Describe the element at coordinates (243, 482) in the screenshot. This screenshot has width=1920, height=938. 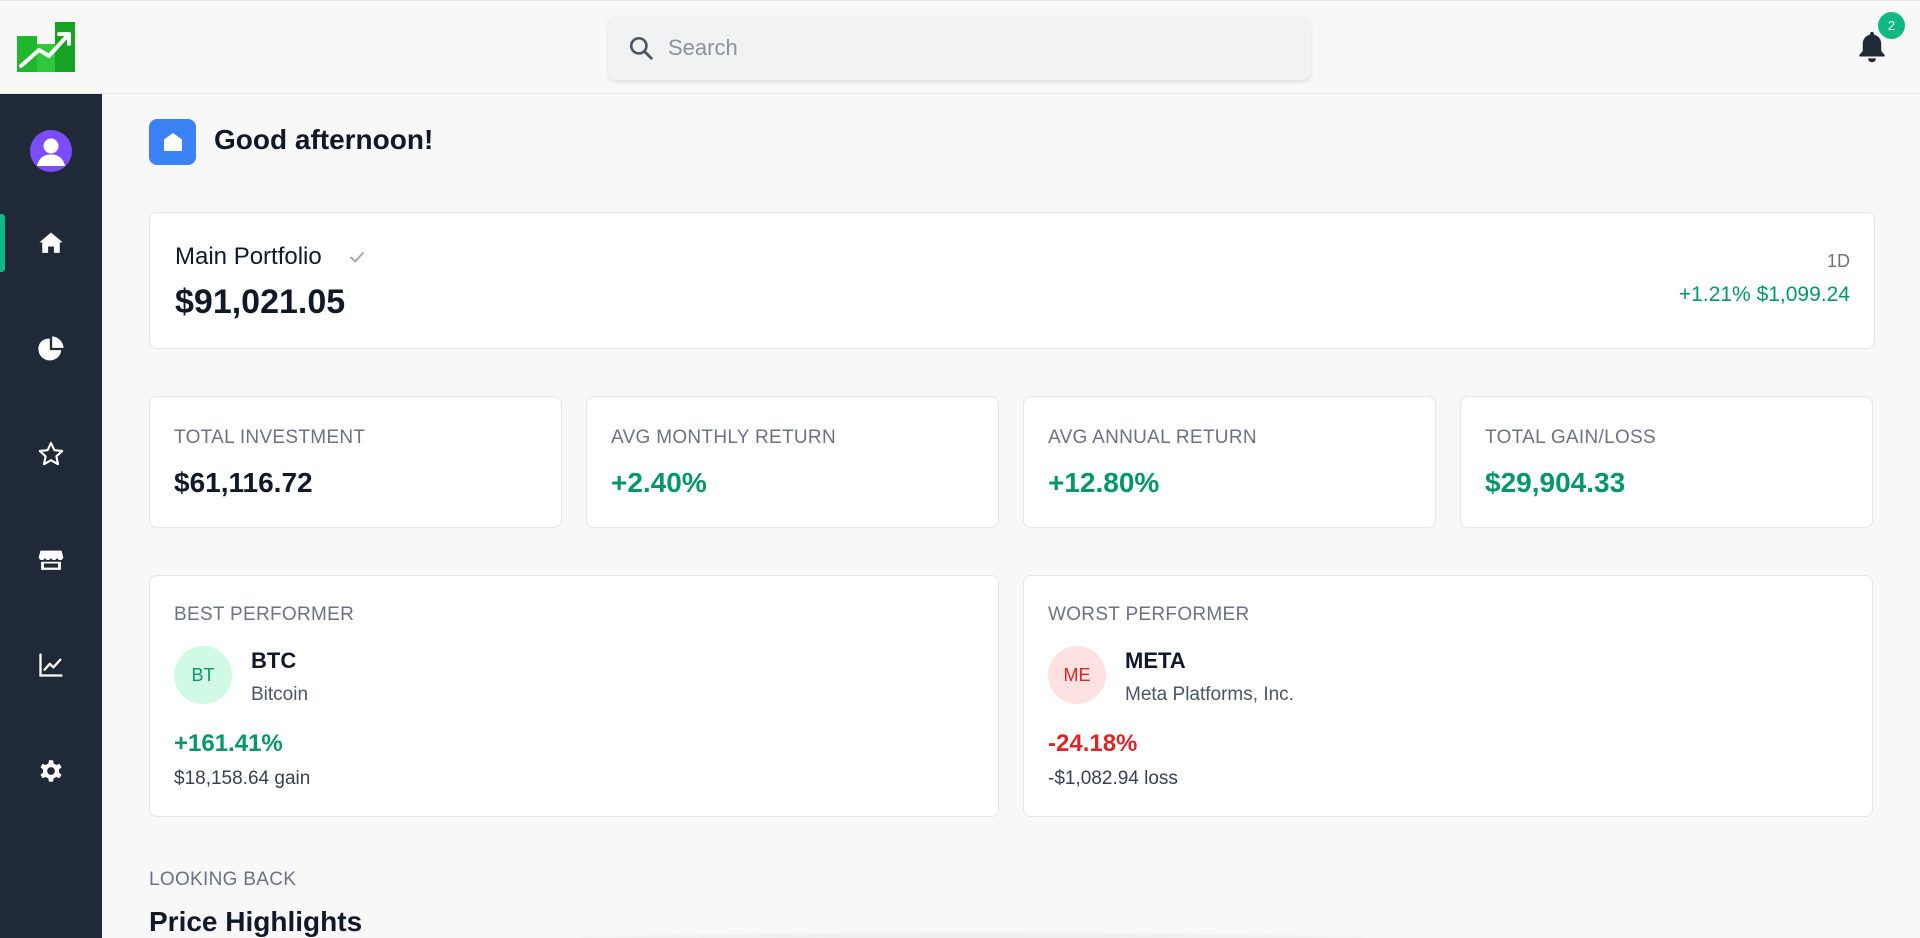
I see `stat-value: $61,116.72` at that location.